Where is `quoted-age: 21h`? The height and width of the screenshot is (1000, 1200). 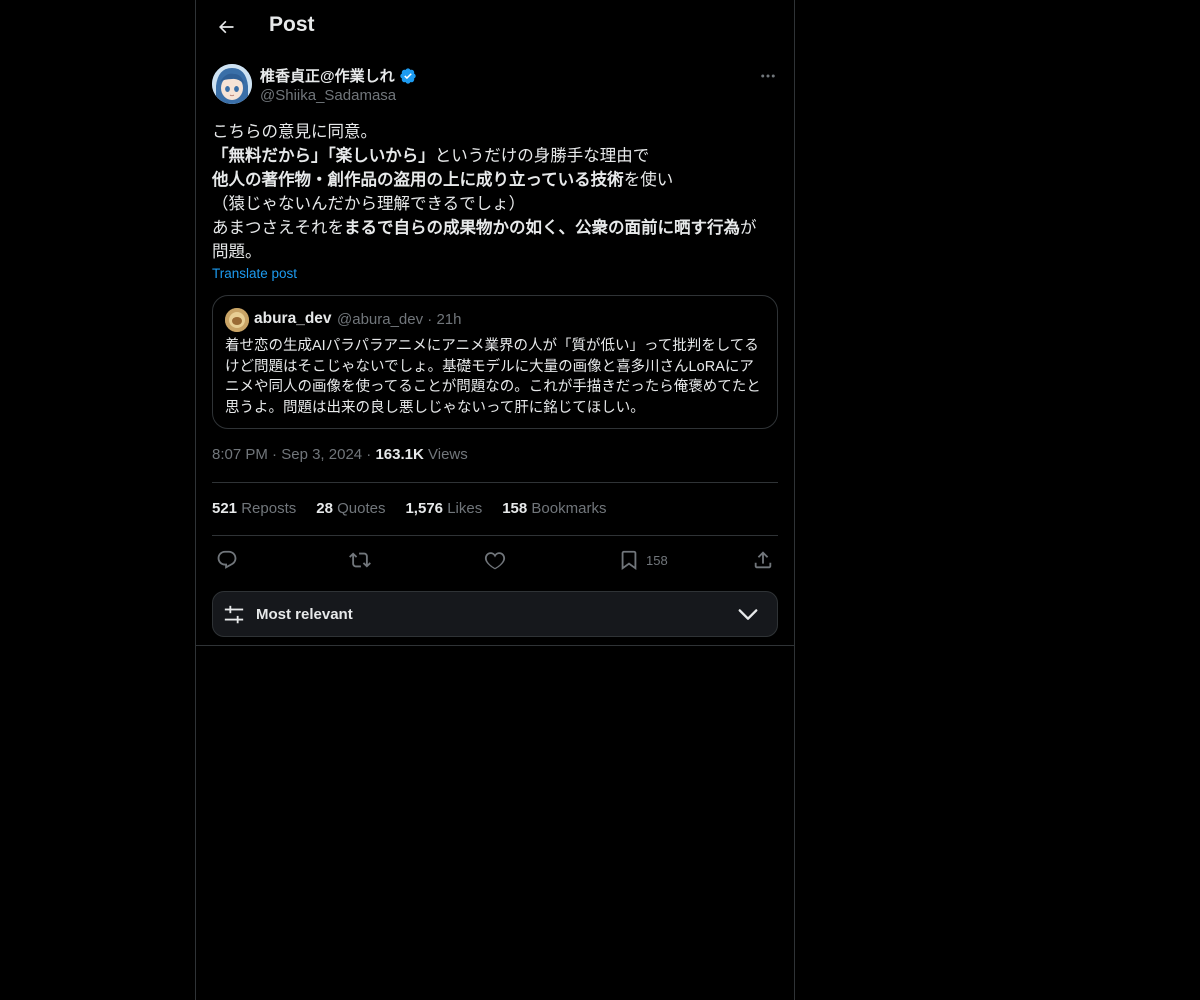
quoted-age: 21h is located at coordinates (449, 319).